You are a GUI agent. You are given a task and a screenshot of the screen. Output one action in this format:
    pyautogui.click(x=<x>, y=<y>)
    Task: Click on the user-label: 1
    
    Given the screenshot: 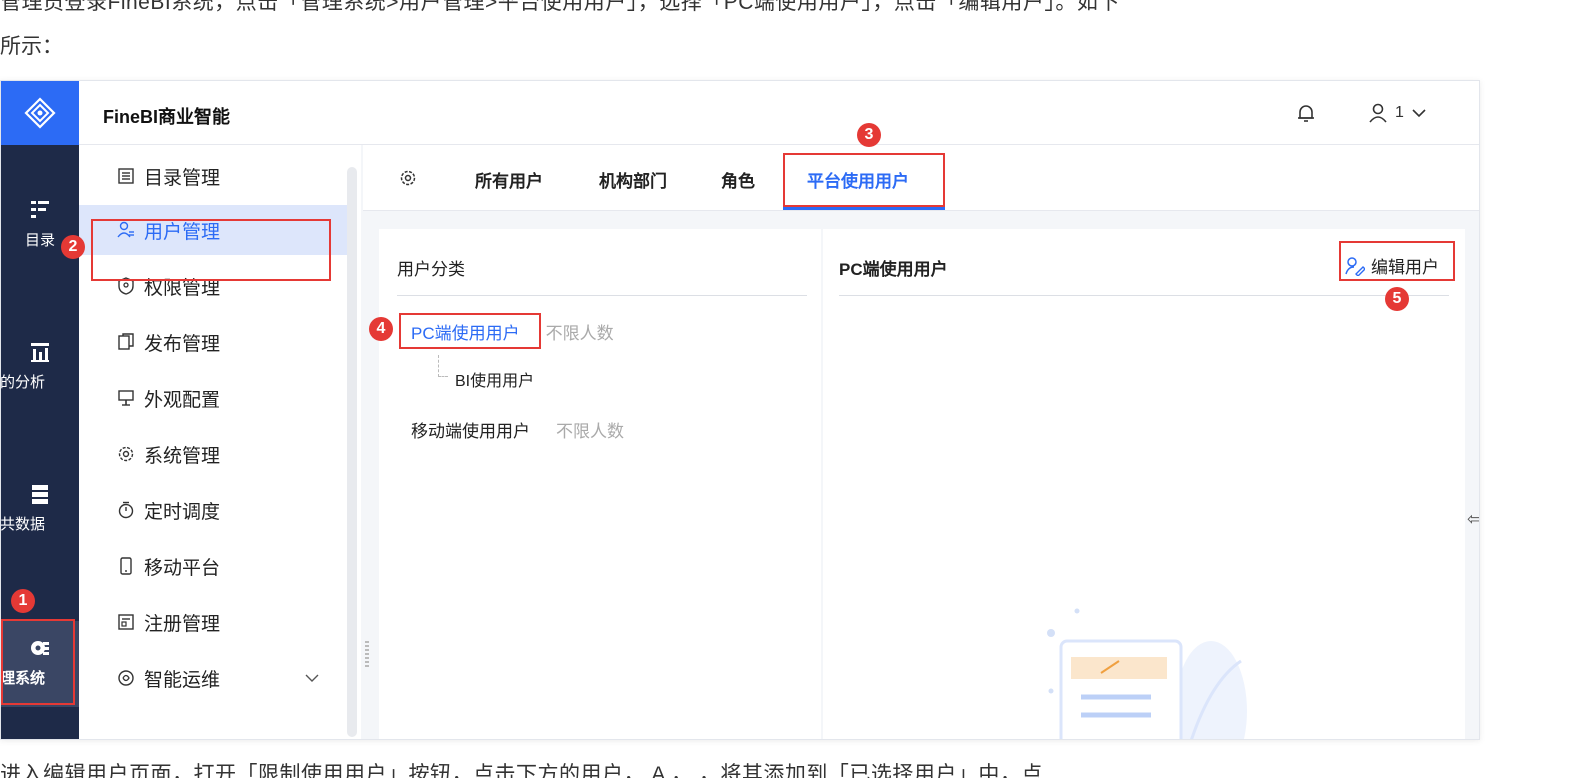 What is the action you would take?
    pyautogui.click(x=1399, y=112)
    